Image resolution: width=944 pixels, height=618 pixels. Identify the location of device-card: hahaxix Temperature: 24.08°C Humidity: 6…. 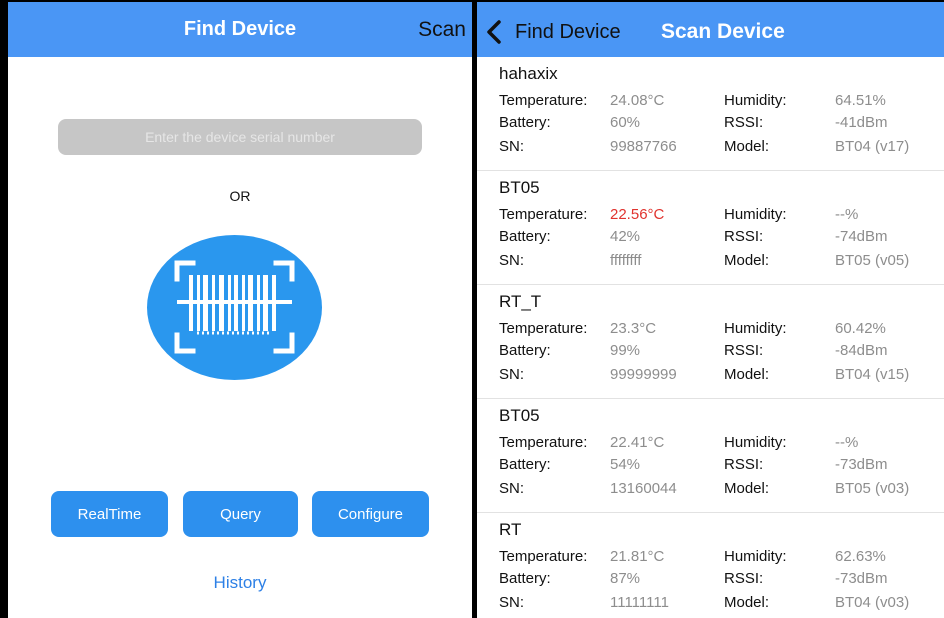
(710, 114).